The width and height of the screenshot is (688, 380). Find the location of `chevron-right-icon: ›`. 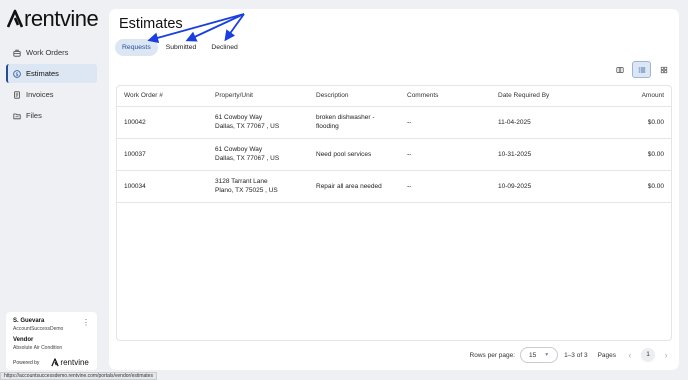

chevron-right-icon: › is located at coordinates (666, 355).